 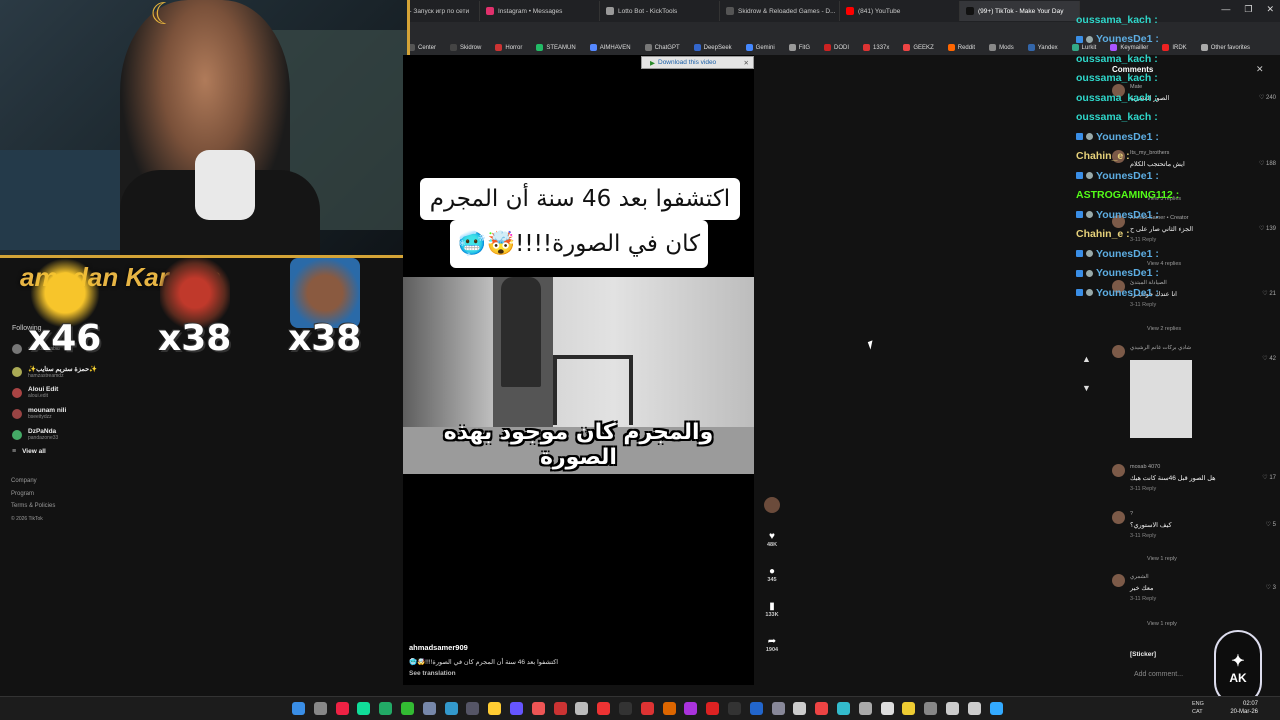 What do you see at coordinates (35, 434) in the screenshot?
I see `following-item: DzPaNda pandazone33` at bounding box center [35, 434].